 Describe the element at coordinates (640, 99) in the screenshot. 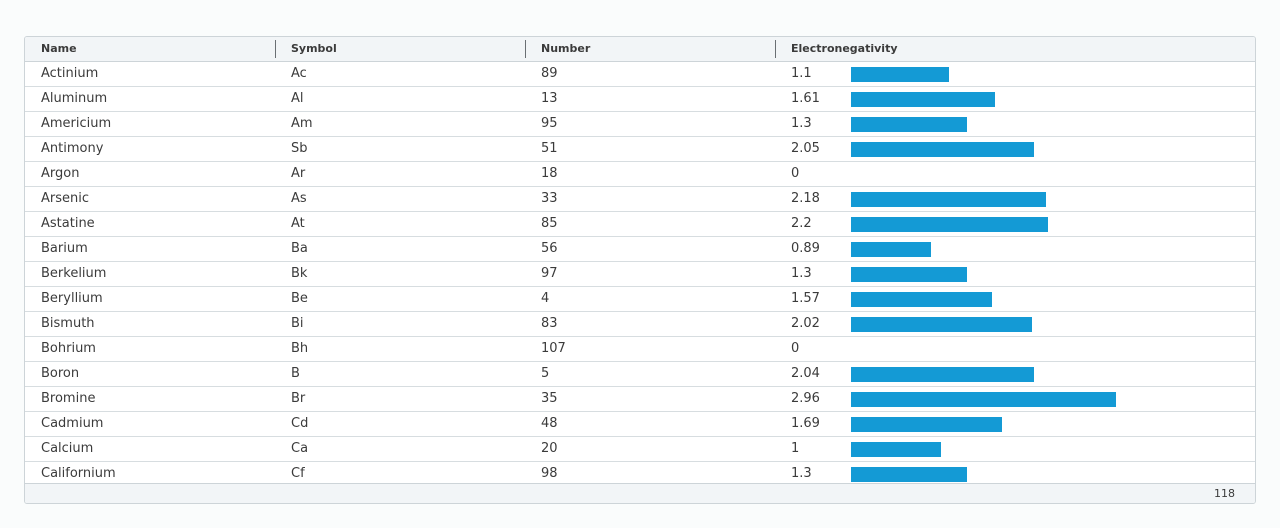

I see `table-row: Aluminum Al 13 1.61` at that location.